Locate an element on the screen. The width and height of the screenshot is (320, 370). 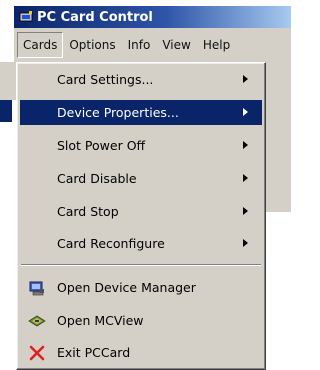
menu-item-open-mcview: Open MCView is located at coordinates (141, 320).